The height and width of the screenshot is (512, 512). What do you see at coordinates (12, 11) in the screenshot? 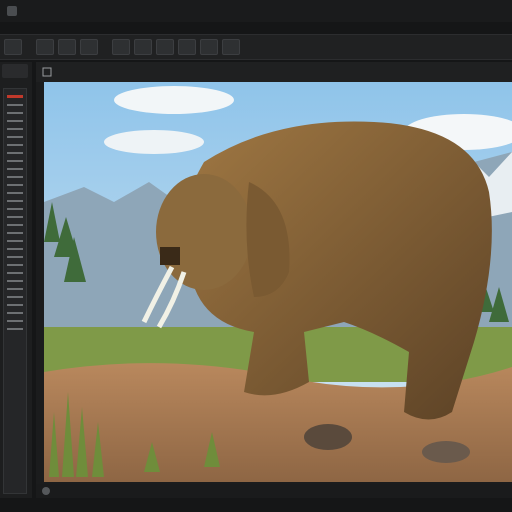
I see `app-logo-icon` at bounding box center [12, 11].